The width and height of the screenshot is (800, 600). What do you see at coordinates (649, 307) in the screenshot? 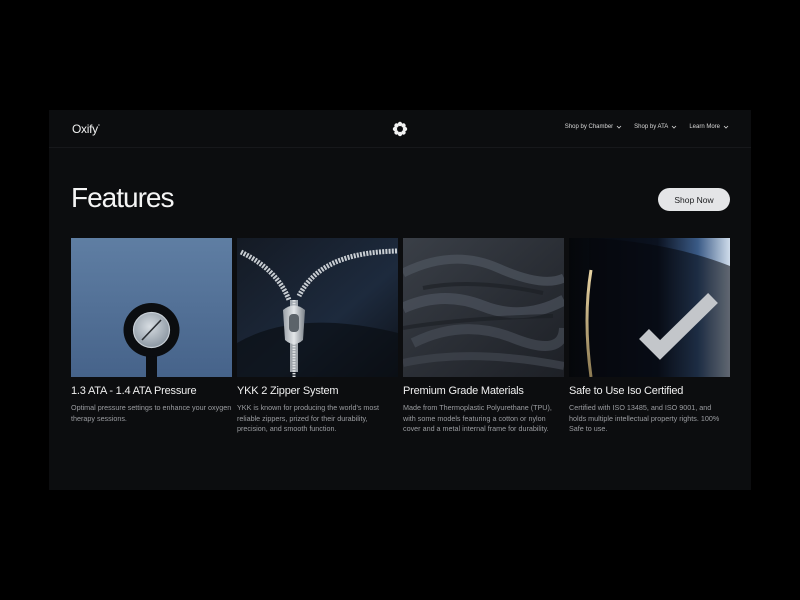
I see `checkmark-image` at bounding box center [649, 307].